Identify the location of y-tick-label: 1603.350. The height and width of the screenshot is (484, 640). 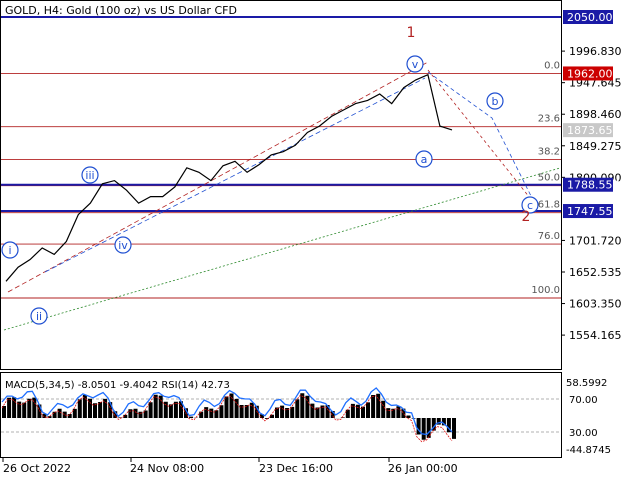
(595, 304).